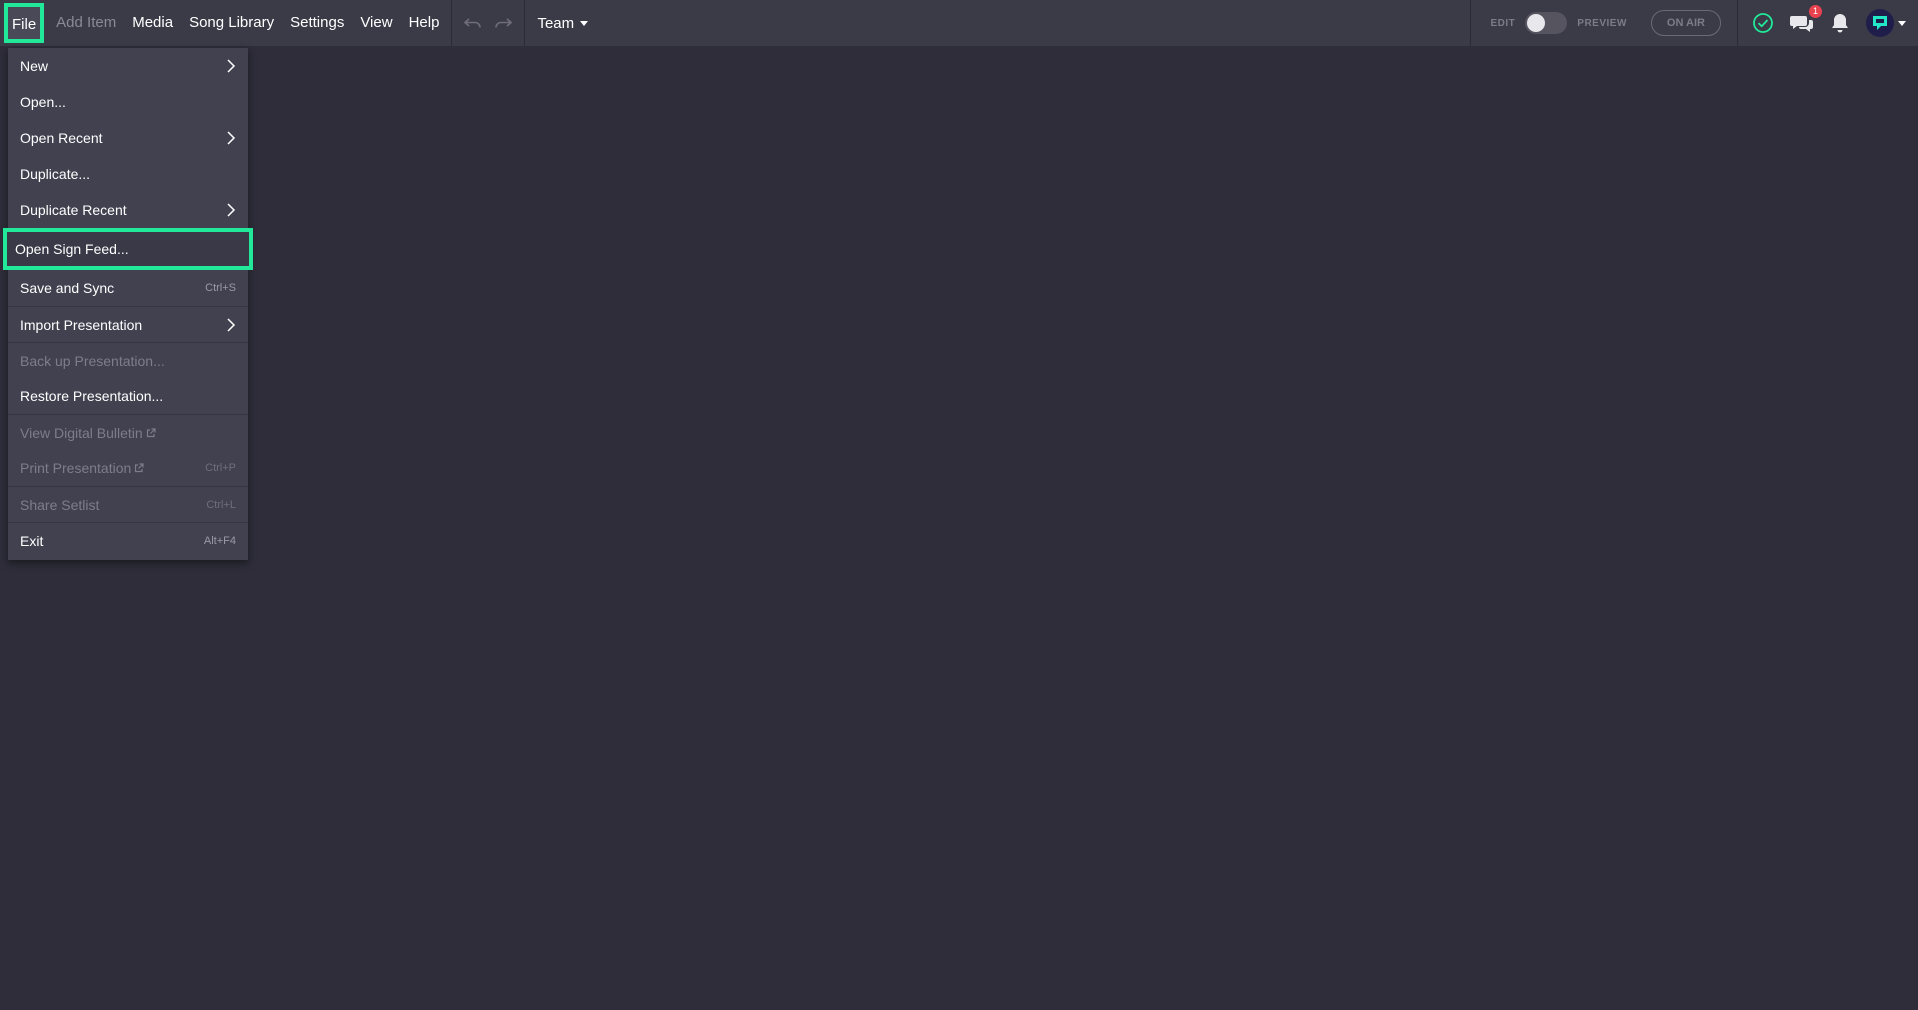 This screenshot has height=1010, width=1918. What do you see at coordinates (24, 23) in the screenshot?
I see `file-menu: File` at bounding box center [24, 23].